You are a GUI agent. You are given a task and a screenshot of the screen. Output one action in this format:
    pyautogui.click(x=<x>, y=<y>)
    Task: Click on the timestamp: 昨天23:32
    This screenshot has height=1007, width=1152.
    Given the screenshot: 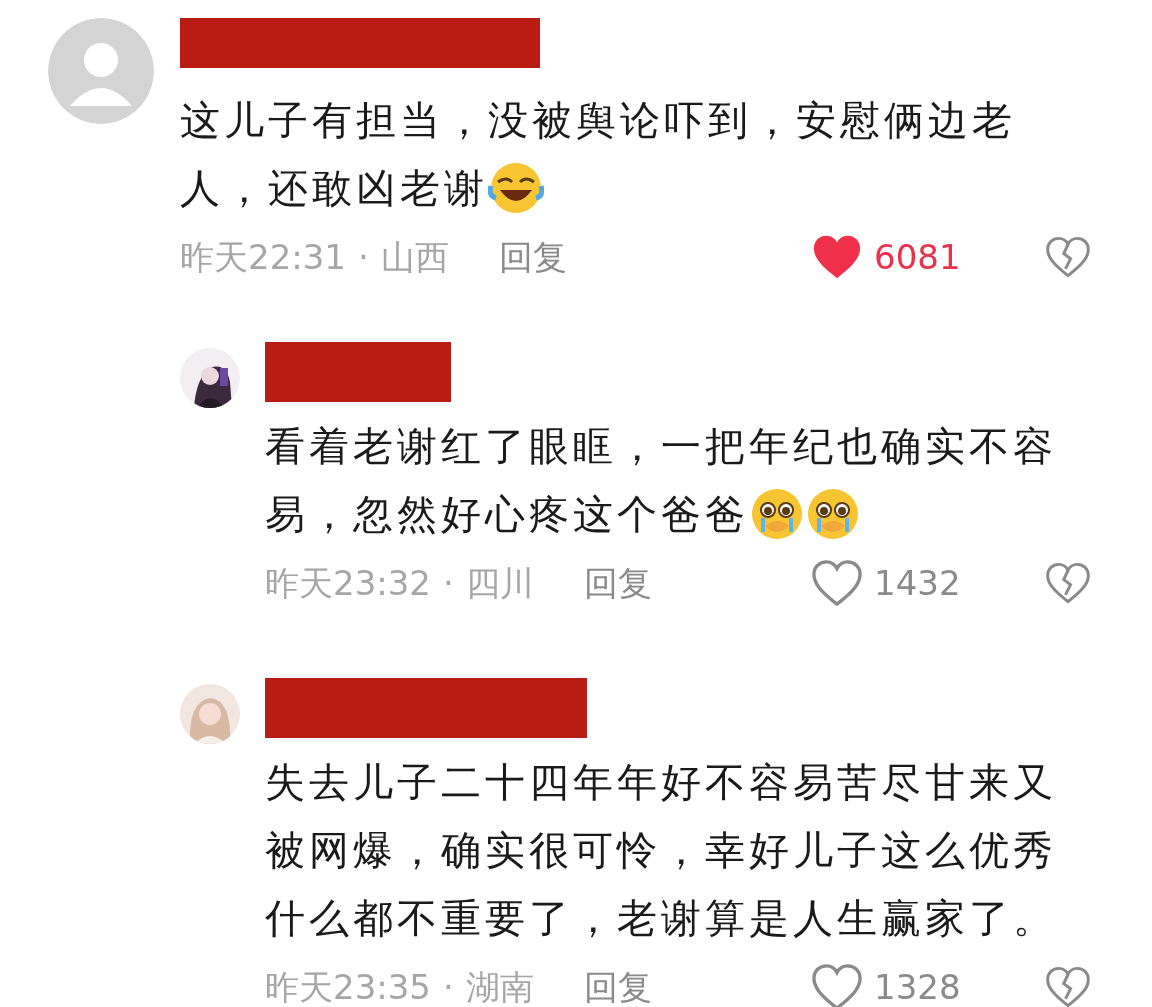 What is the action you would take?
    pyautogui.click(x=348, y=583)
    